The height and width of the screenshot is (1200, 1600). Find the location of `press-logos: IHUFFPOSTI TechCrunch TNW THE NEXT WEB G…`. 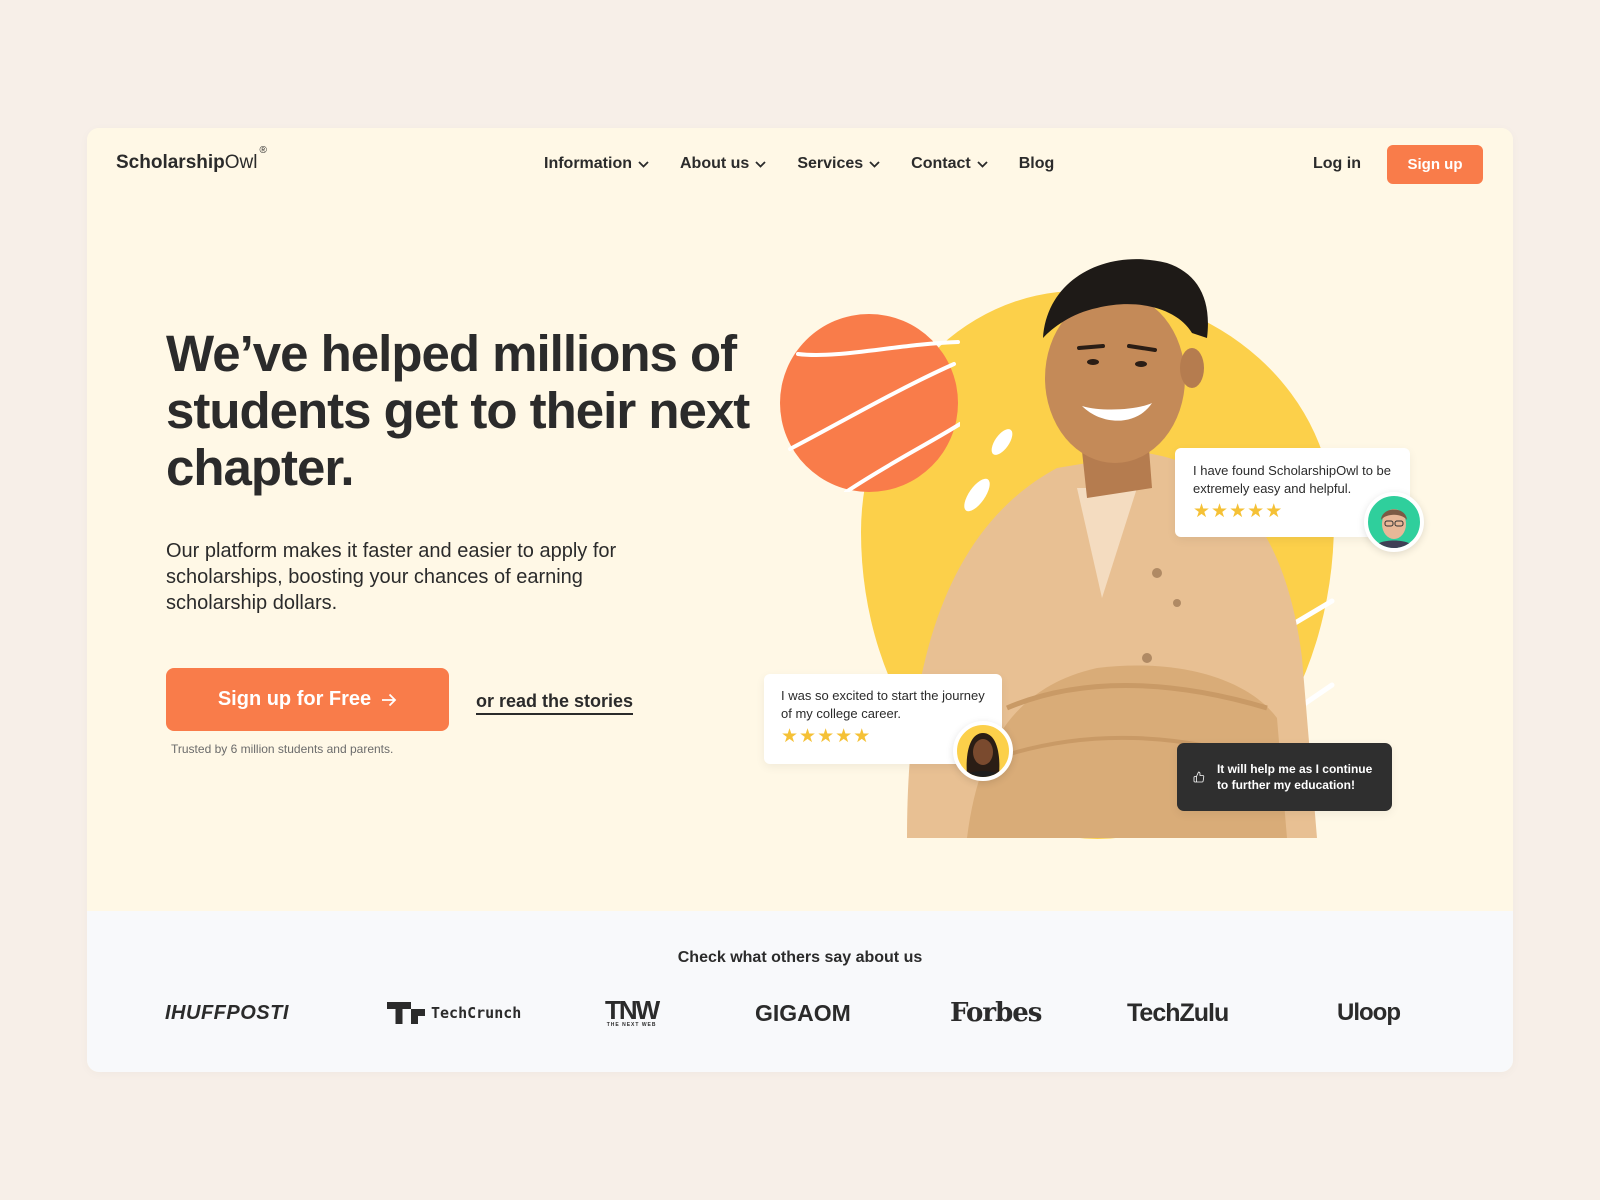

press-logos: IHUFFPOSTI TechCrunch TNW THE NEXT WEB G… is located at coordinates (800, 1013).